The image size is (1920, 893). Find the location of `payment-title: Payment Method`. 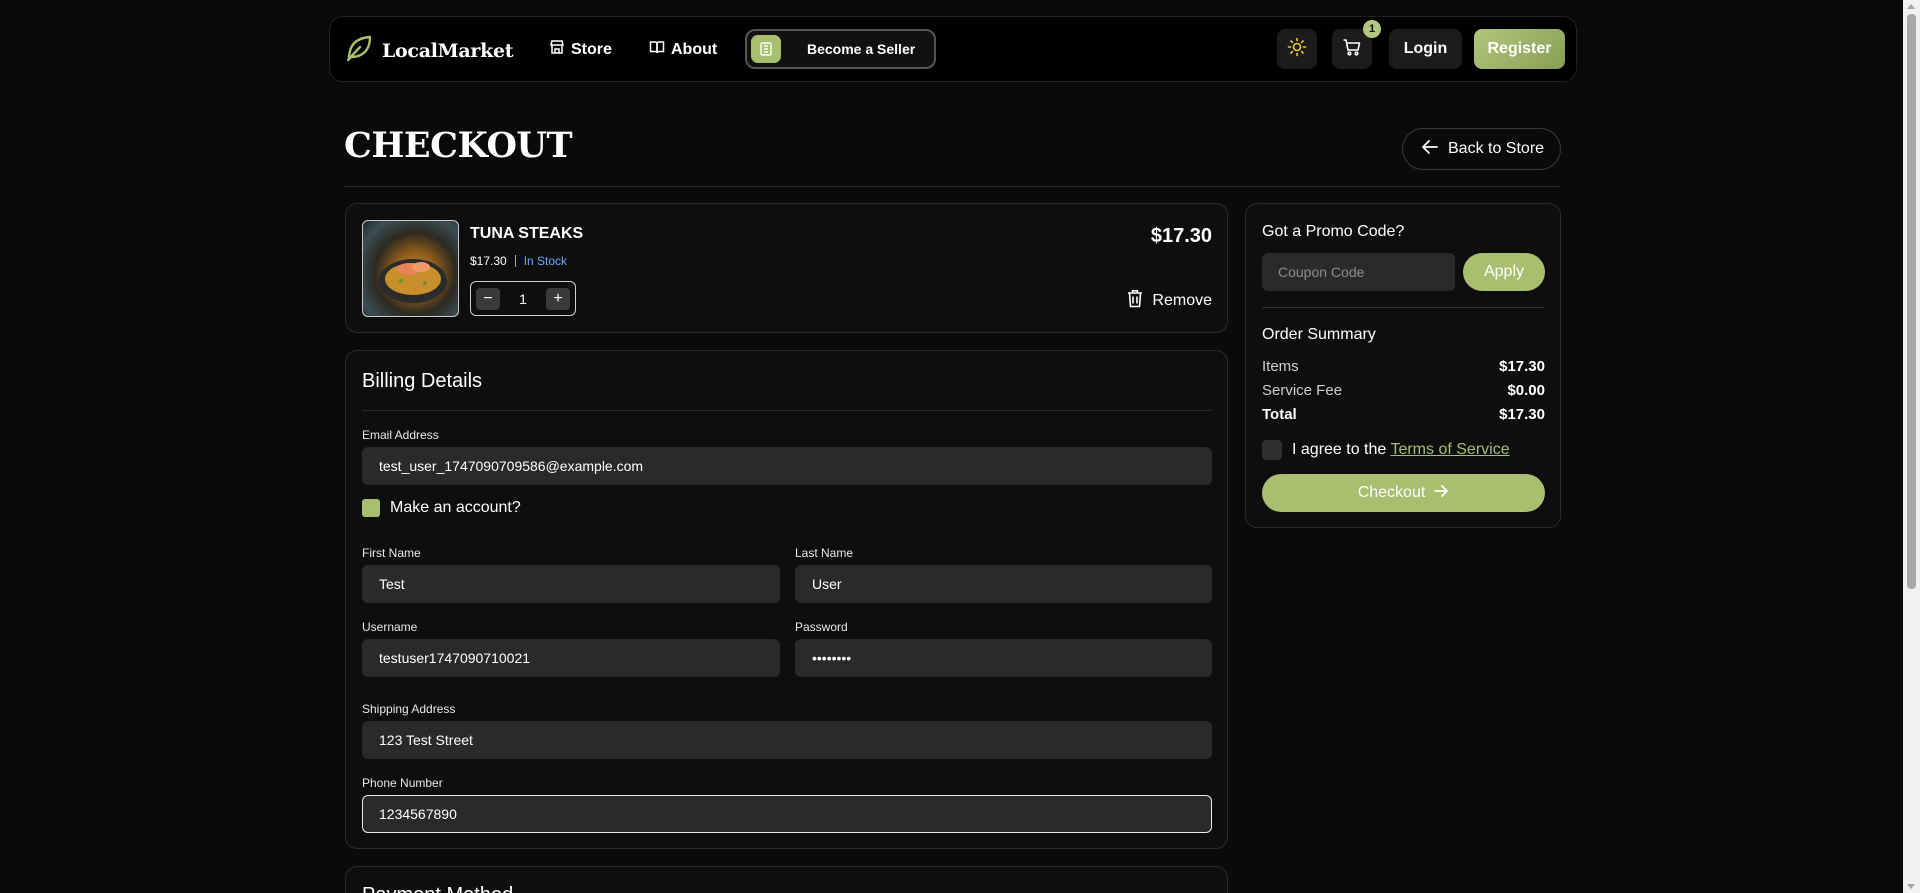

payment-title: Payment Method is located at coordinates (437, 888).